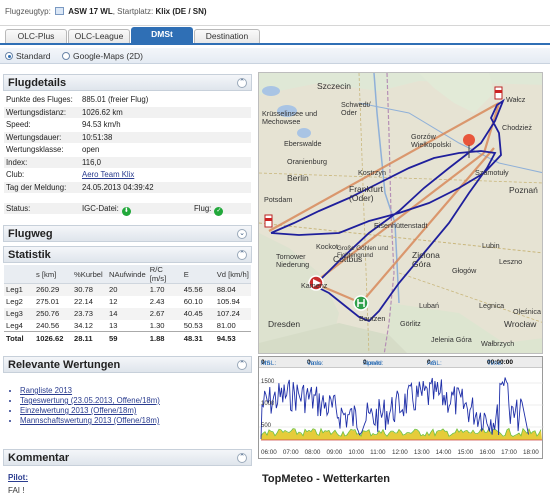  I want to click on map-label: Chodzież, so click(517, 127).